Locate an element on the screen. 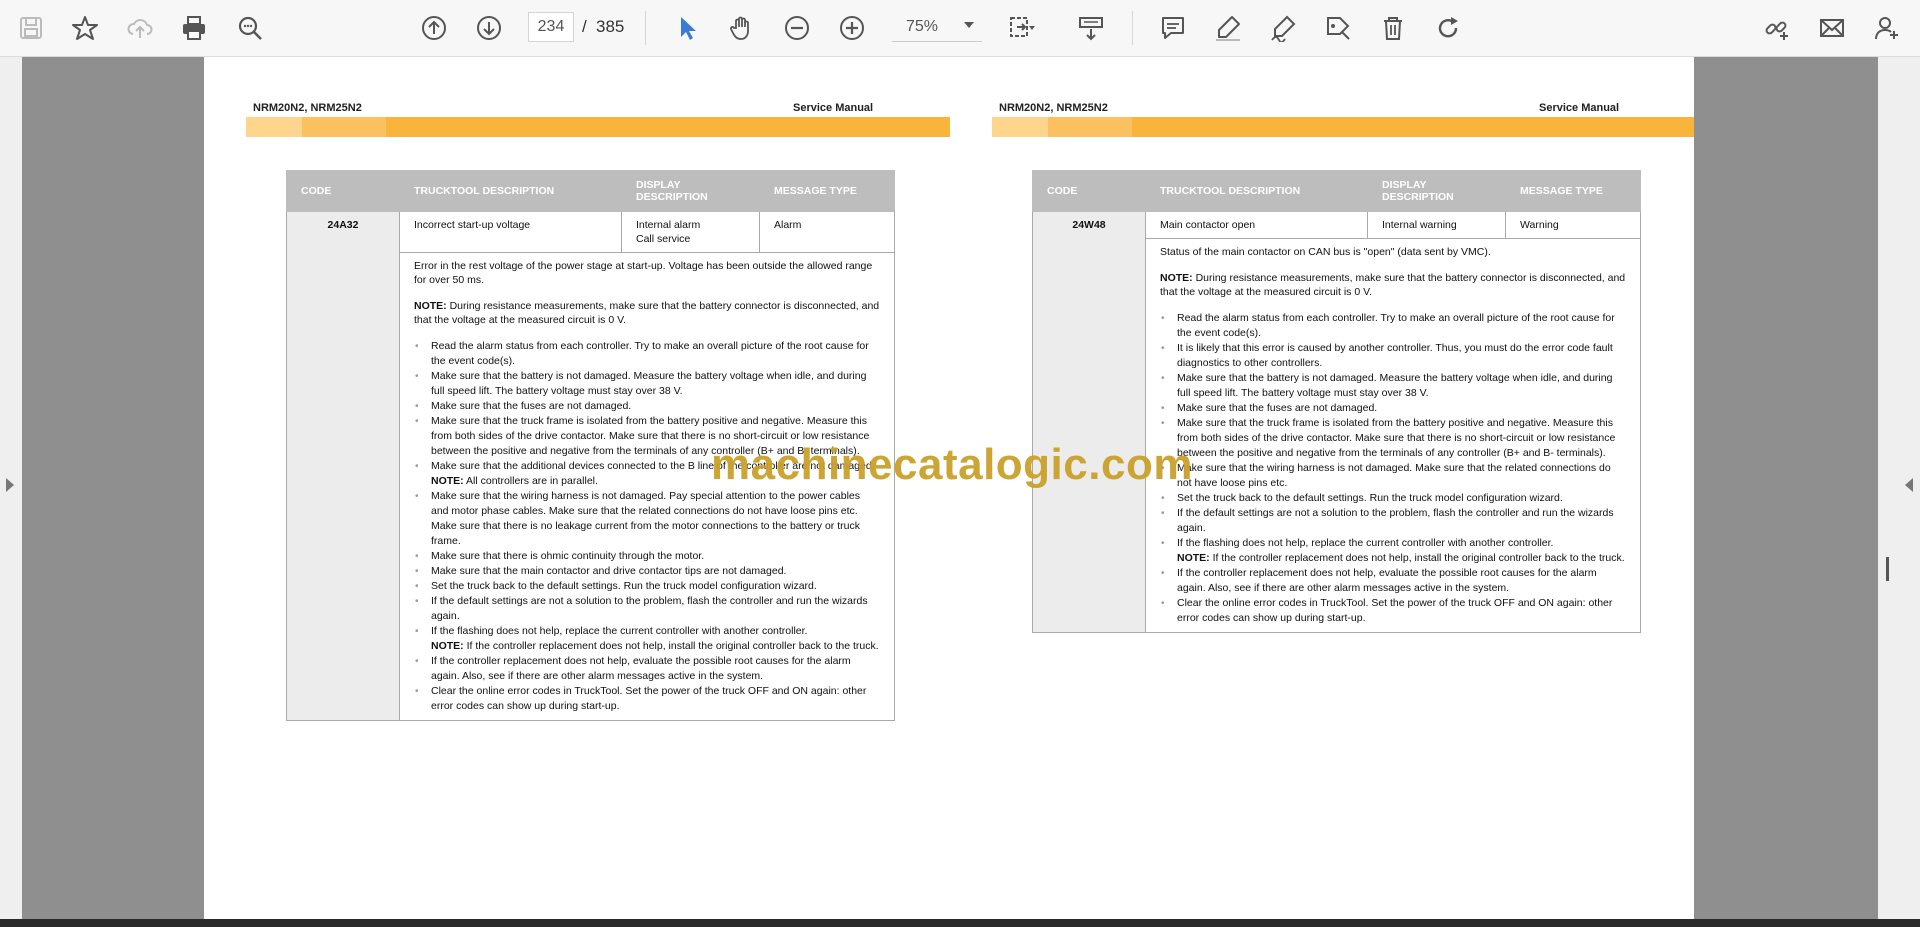 The width and height of the screenshot is (1920, 927). taskbar-edge is located at coordinates (960, 923).